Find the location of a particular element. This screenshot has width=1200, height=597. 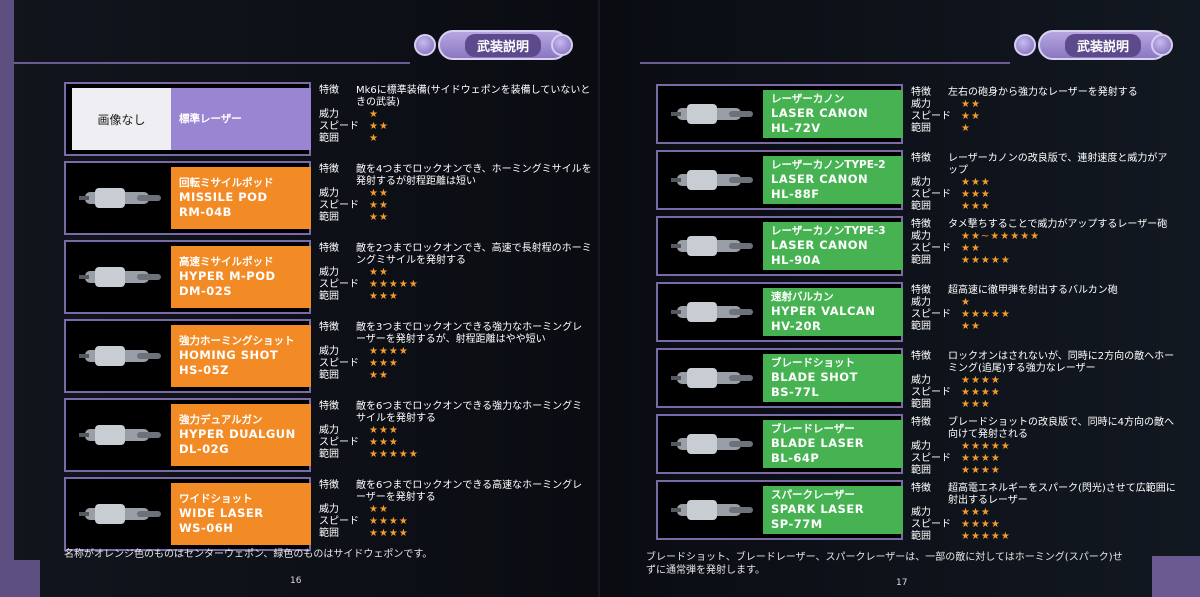

row-frame: ワイドショット WIDE LASER WS-06H is located at coordinates (187, 514).